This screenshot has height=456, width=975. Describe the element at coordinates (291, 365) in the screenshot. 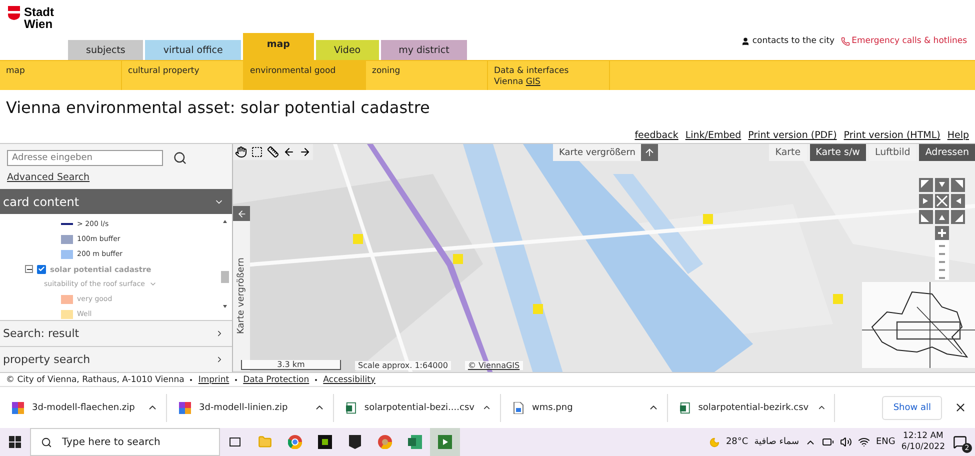

I see `scale-bar: 3.3 km` at that location.